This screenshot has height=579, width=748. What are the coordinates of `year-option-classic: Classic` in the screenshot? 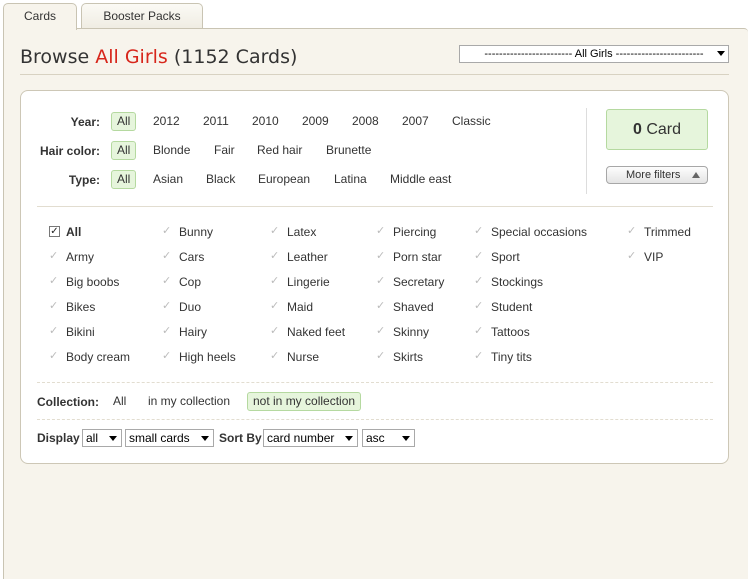 It's located at (471, 122).